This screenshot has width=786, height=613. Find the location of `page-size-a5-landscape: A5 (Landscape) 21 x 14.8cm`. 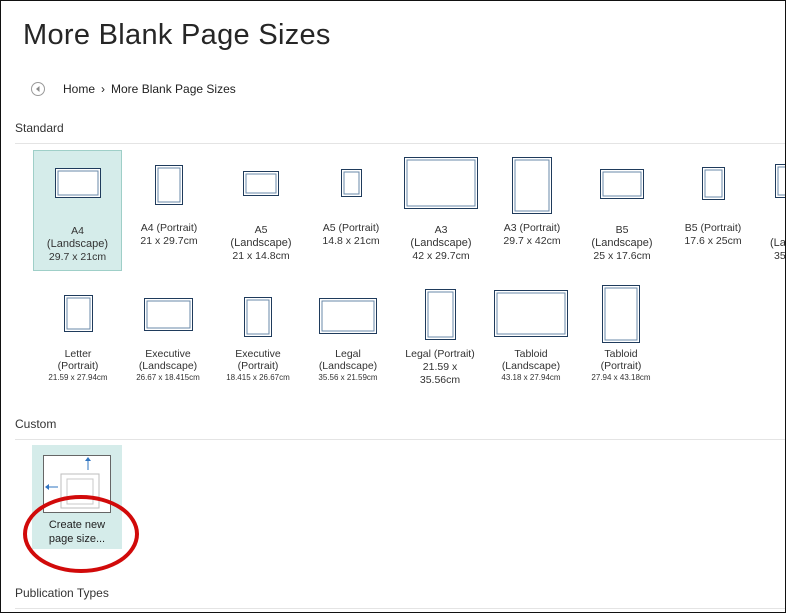

page-size-a5-landscape: A5 (Landscape) 21 x 14.8cm is located at coordinates (261, 210).